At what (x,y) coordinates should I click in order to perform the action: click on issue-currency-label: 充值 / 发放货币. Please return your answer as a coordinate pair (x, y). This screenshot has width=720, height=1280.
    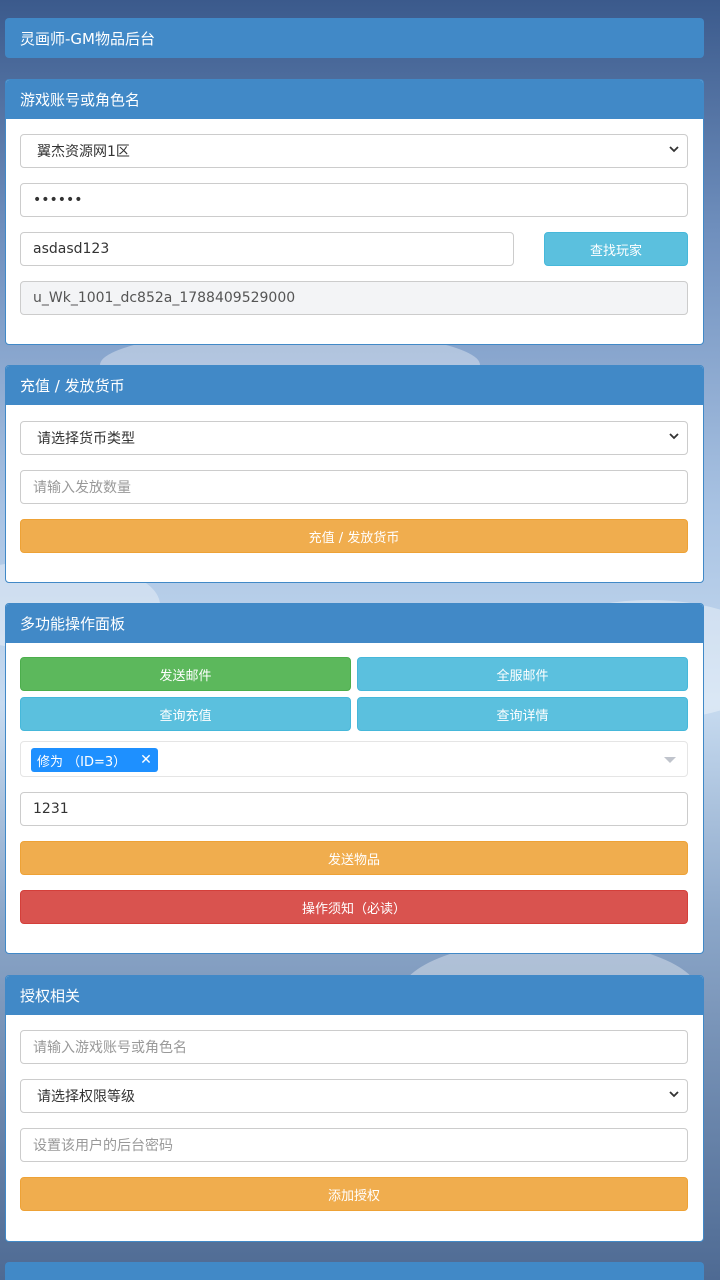
    Looking at the image, I should click on (354, 538).